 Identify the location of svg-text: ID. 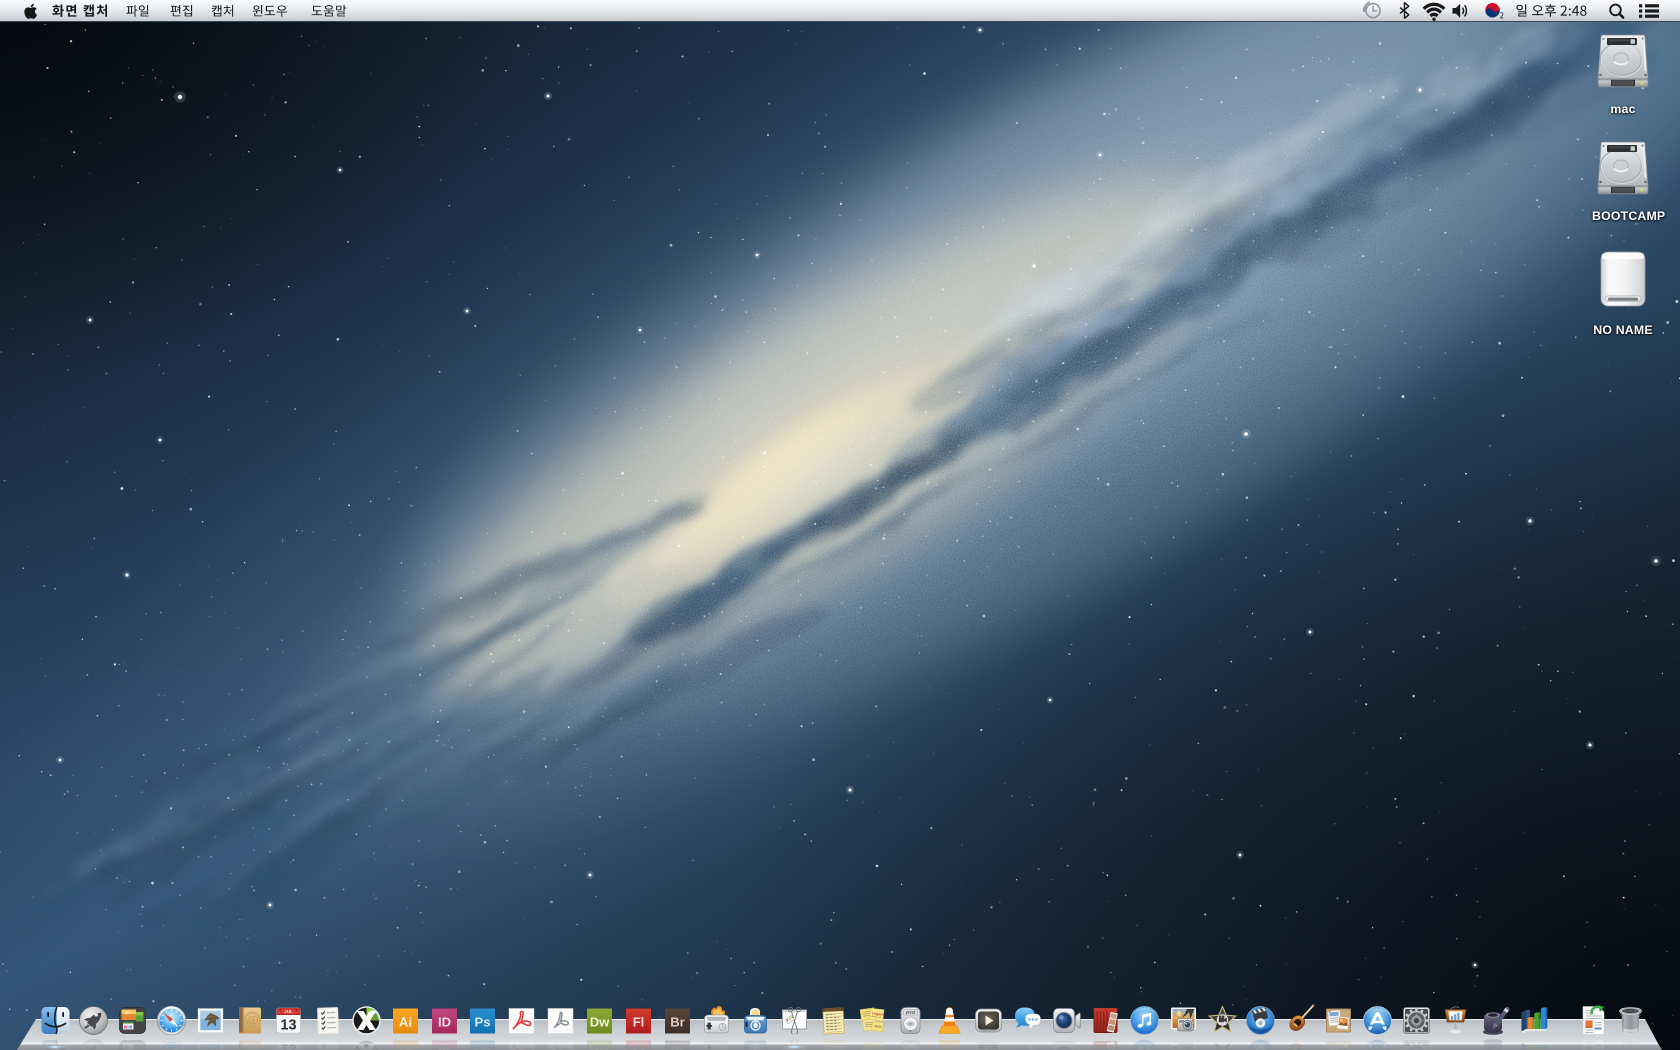
(444, 1022).